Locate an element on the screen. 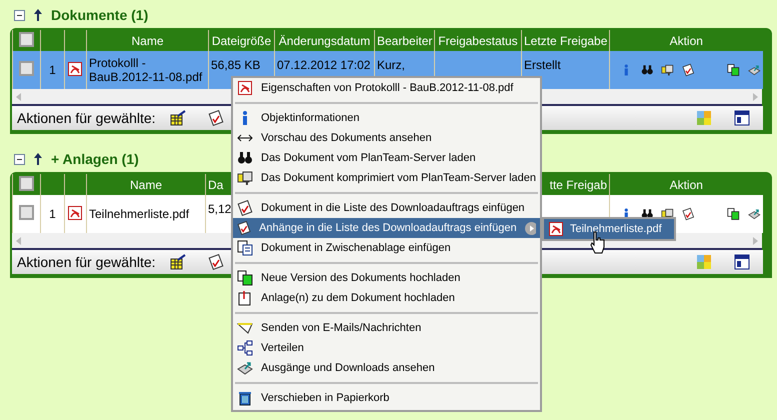  table-cell: 56,85 KB is located at coordinates (235, 65).